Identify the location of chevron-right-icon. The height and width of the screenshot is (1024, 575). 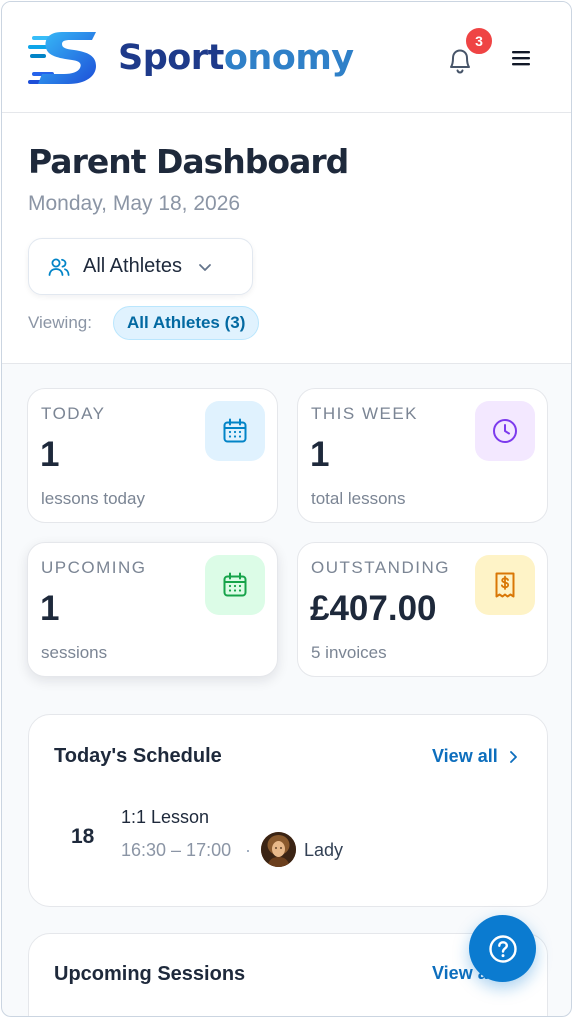
(513, 756).